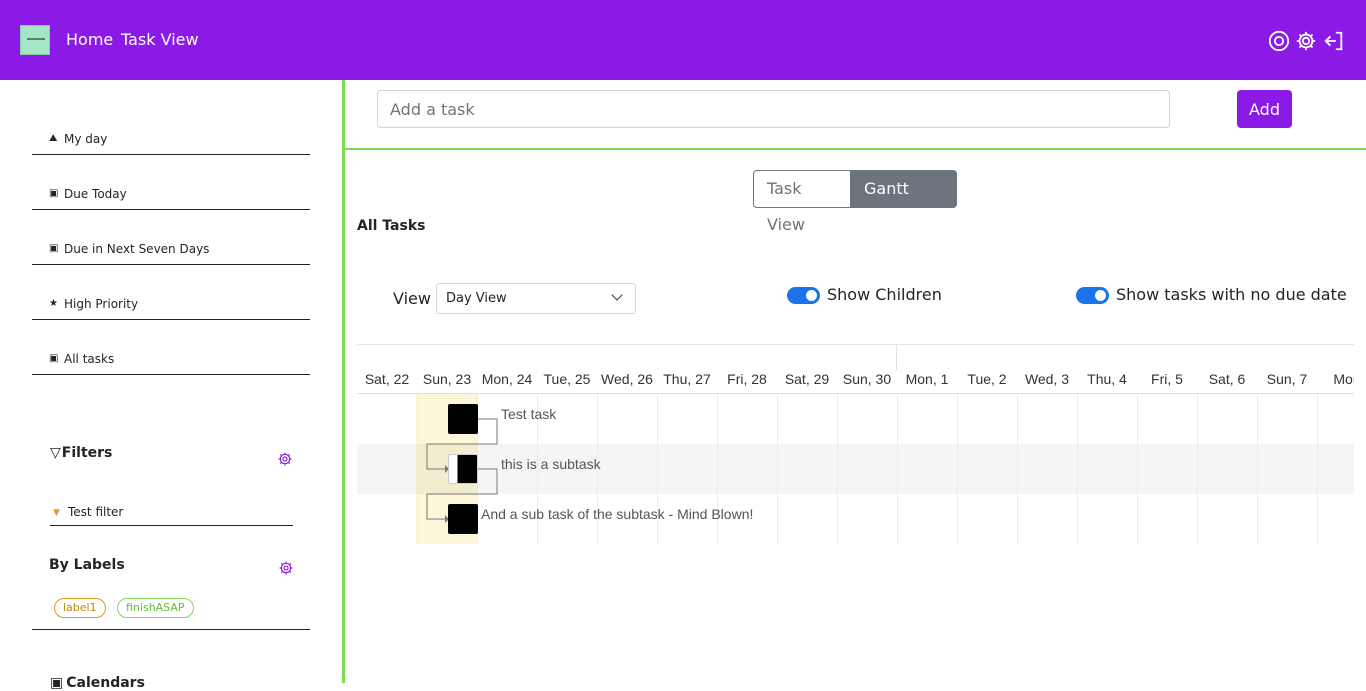 The width and height of the screenshot is (1366, 691). I want to click on app-logo, so click(35, 40).